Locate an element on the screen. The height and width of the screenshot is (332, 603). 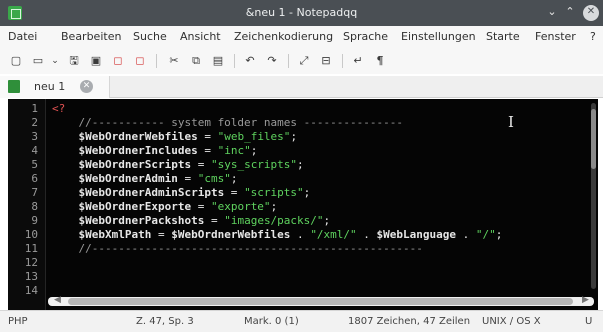
line-number: 3 is located at coordinates (34, 136).